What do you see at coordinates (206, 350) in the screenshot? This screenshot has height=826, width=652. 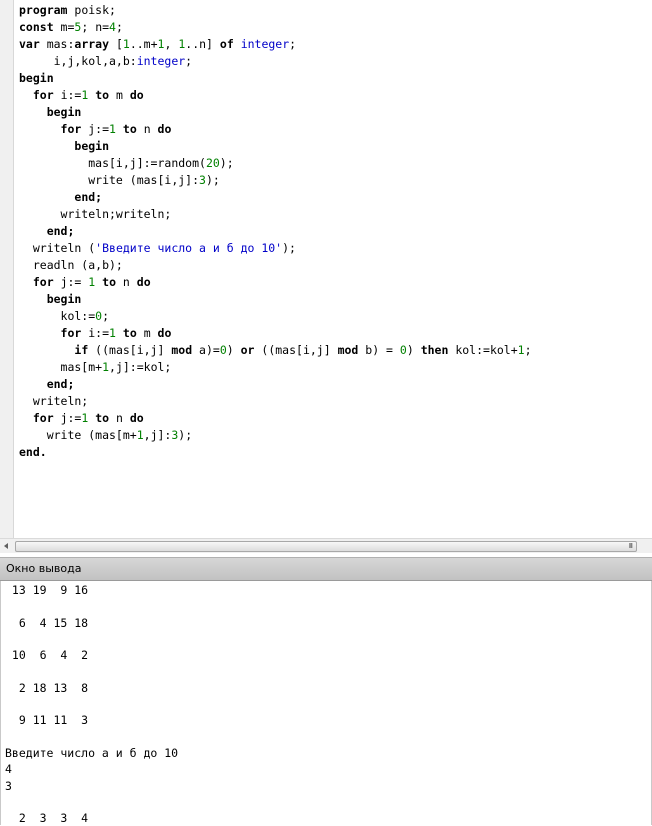 I see `code-token: a)=` at bounding box center [206, 350].